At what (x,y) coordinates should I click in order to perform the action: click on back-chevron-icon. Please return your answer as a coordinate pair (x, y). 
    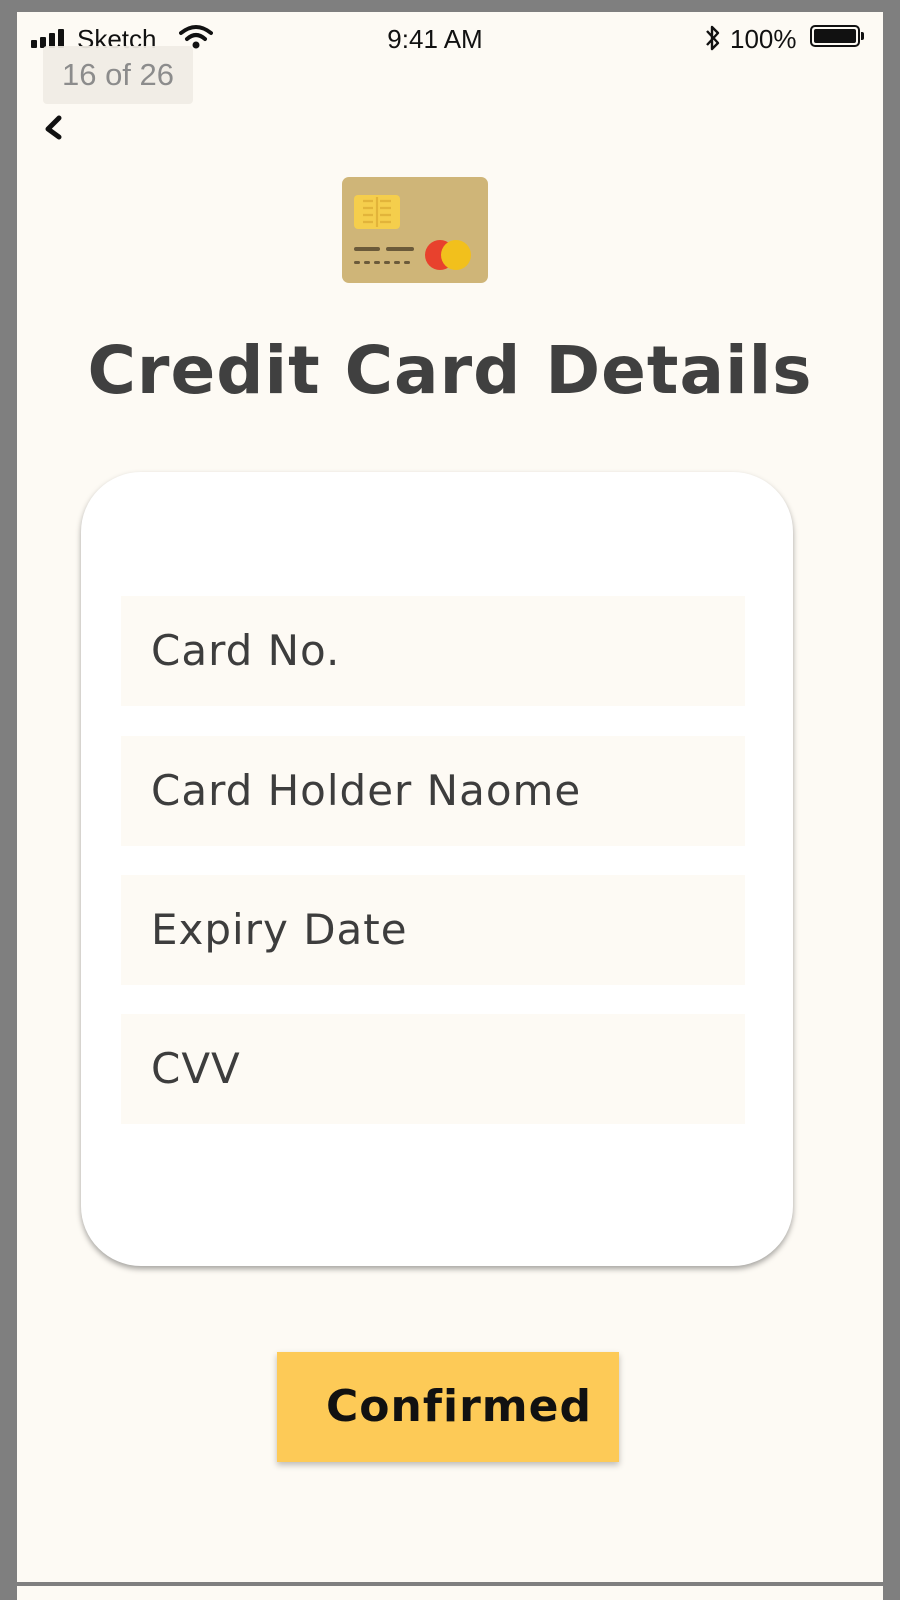
    Looking at the image, I should click on (53, 127).